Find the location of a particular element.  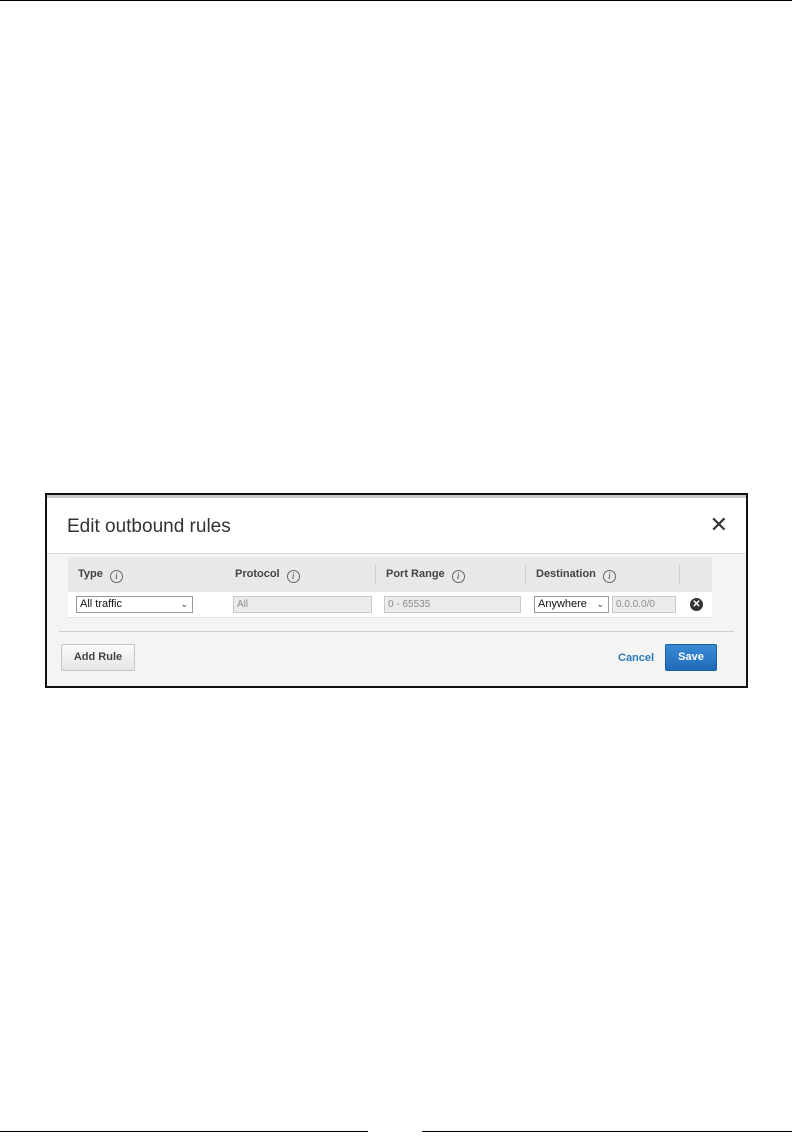

modal-header: Edit outbound rules ✕ is located at coordinates (396, 526).